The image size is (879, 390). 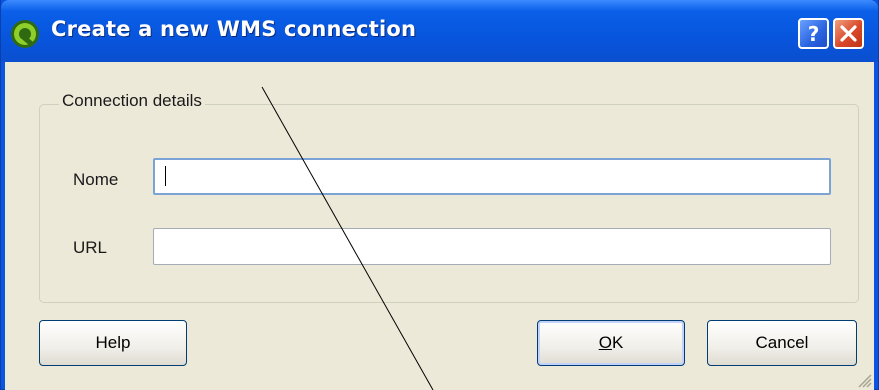 I want to click on cancel-button-label: Cancel, so click(x=782, y=342).